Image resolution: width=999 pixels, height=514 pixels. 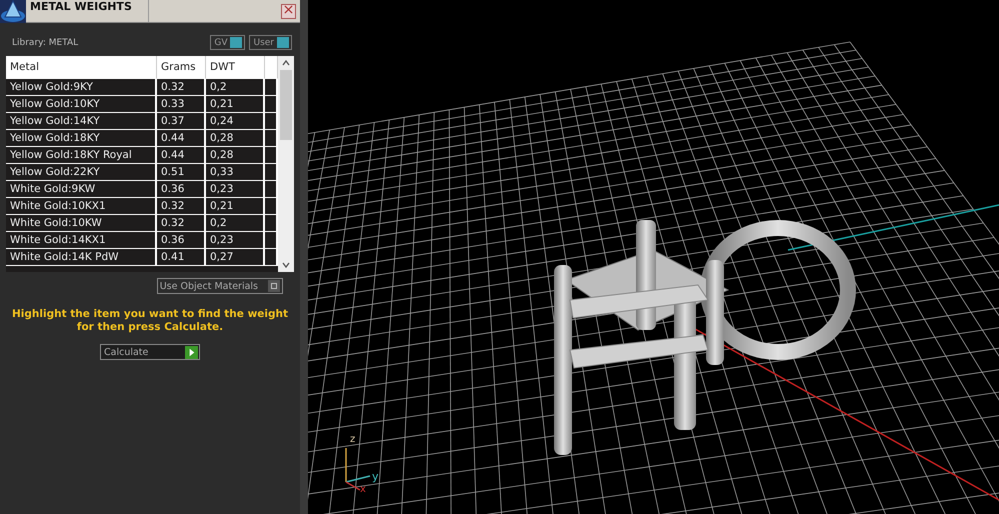 I want to click on table-cell: 0,24, so click(x=235, y=121).